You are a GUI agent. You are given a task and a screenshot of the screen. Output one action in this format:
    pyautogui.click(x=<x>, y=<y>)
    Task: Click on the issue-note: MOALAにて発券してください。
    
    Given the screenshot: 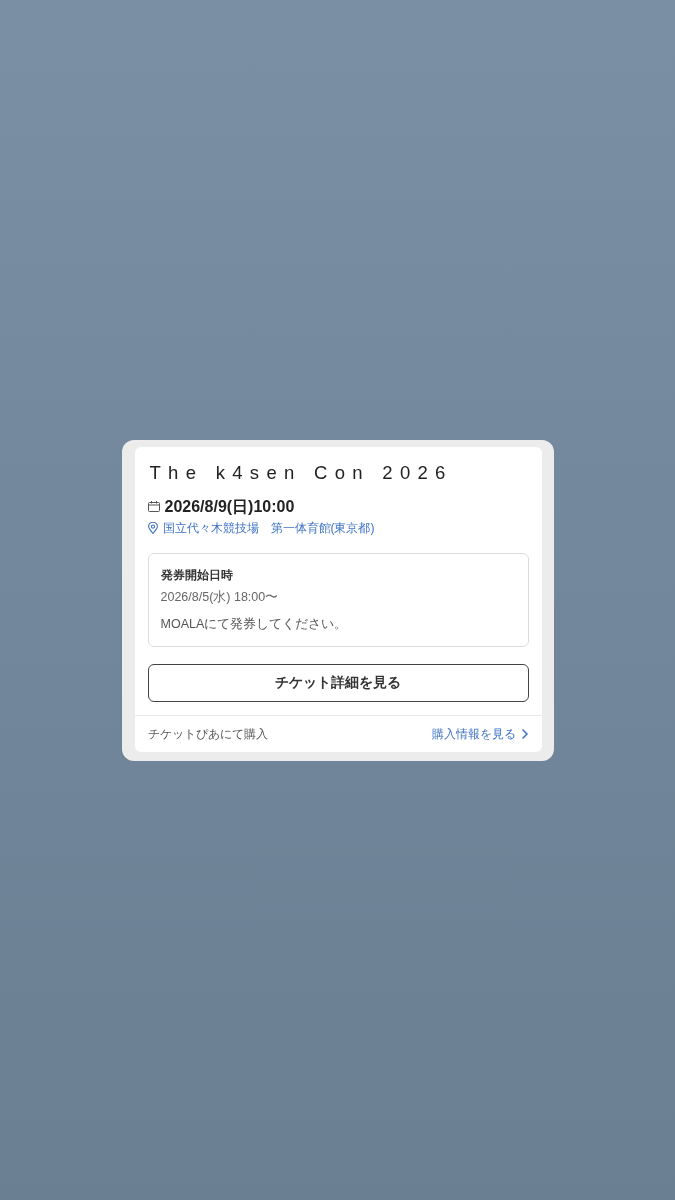 What is the action you would take?
    pyautogui.click(x=254, y=624)
    